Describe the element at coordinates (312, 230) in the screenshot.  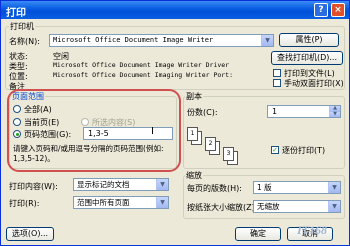
I see `watermark-logo: IT168` at that location.